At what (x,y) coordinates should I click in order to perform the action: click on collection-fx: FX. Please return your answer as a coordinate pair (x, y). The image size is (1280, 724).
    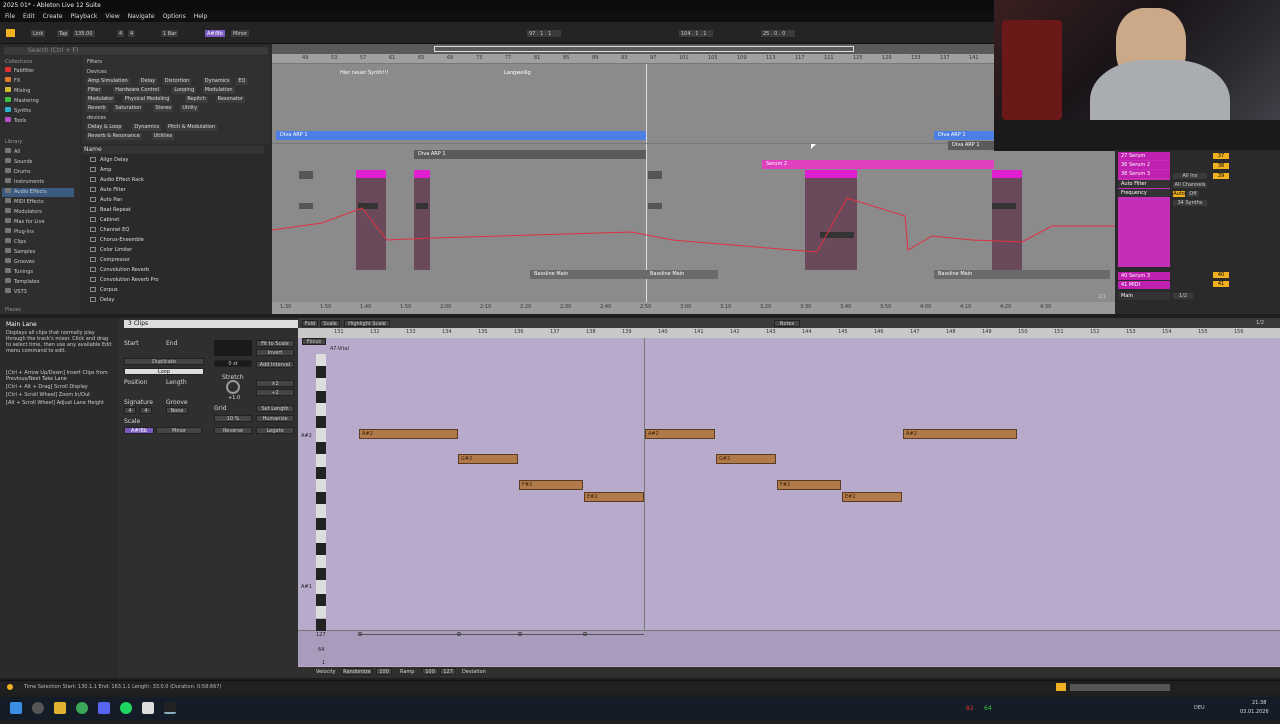
    Looking at the image, I should click on (12, 81).